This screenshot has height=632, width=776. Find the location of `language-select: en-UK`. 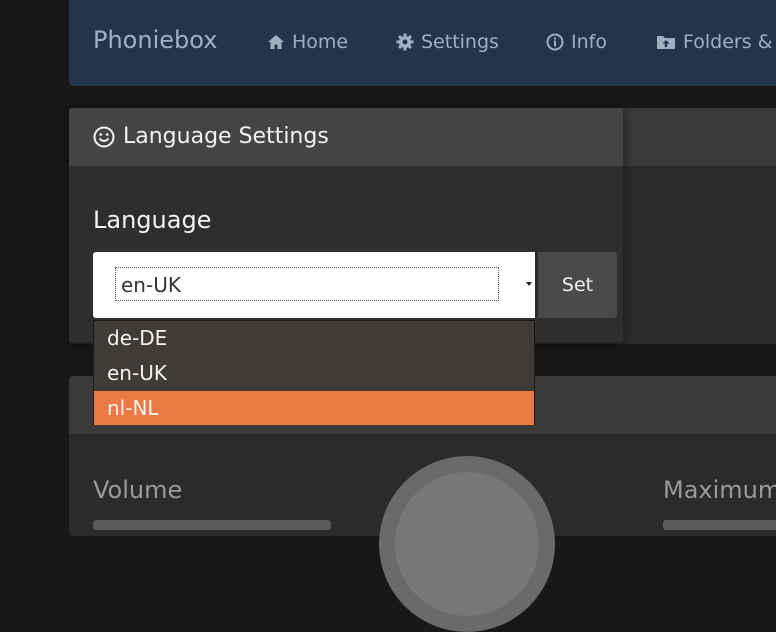

language-select: en-UK is located at coordinates (314, 285).